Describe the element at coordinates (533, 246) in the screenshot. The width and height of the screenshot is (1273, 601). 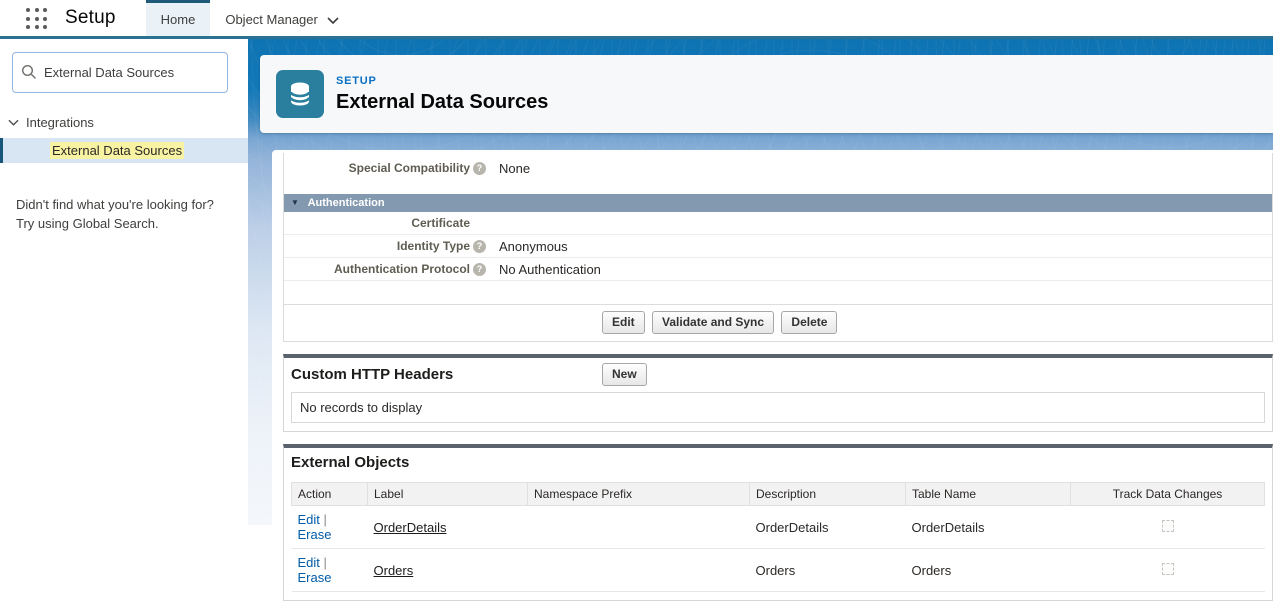
I see `field-value: Anonymous` at that location.